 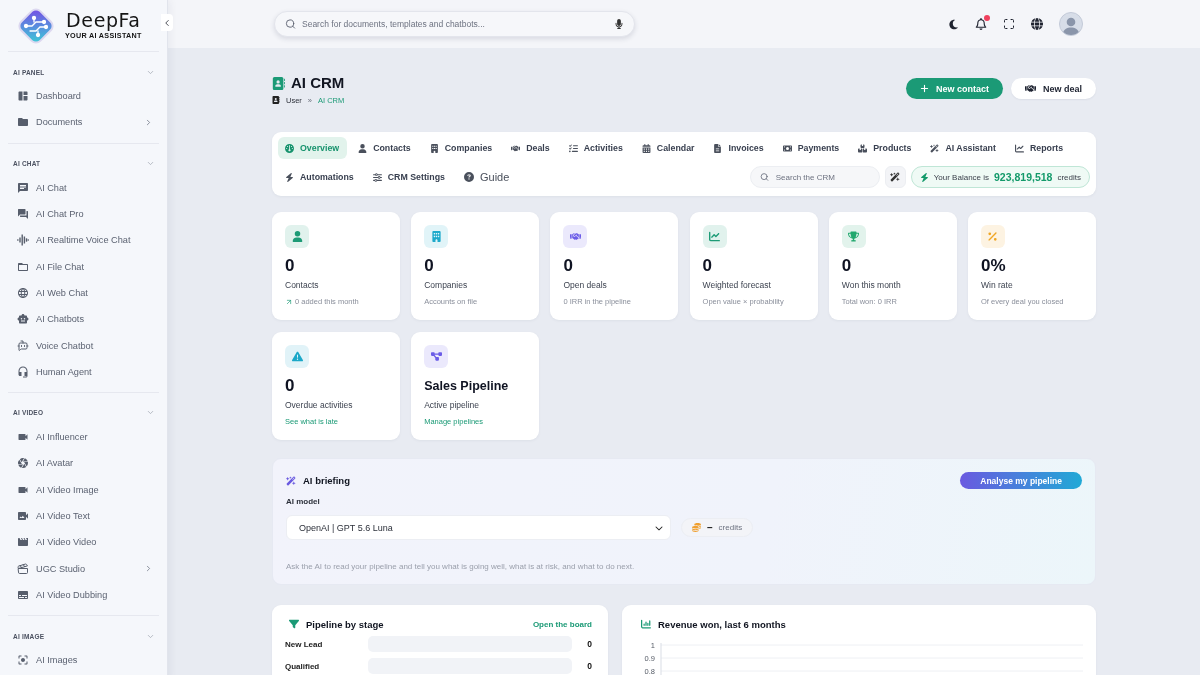 I want to click on plus-icon, so click(x=924, y=88).